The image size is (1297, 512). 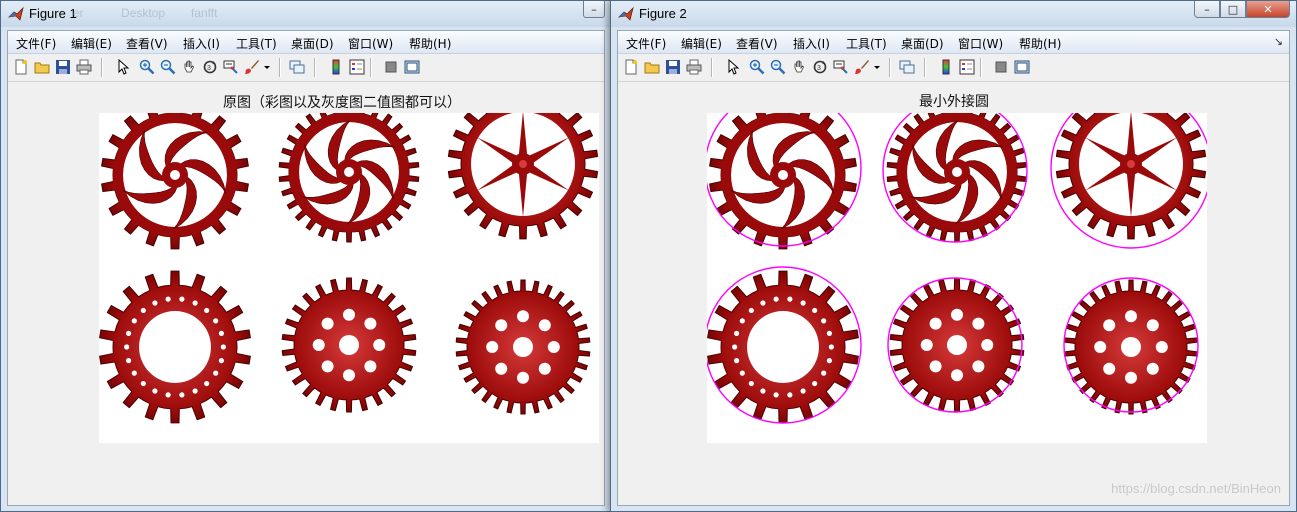 What do you see at coordinates (954, 102) in the screenshot?
I see `plot-title: 最小外接圆` at bounding box center [954, 102].